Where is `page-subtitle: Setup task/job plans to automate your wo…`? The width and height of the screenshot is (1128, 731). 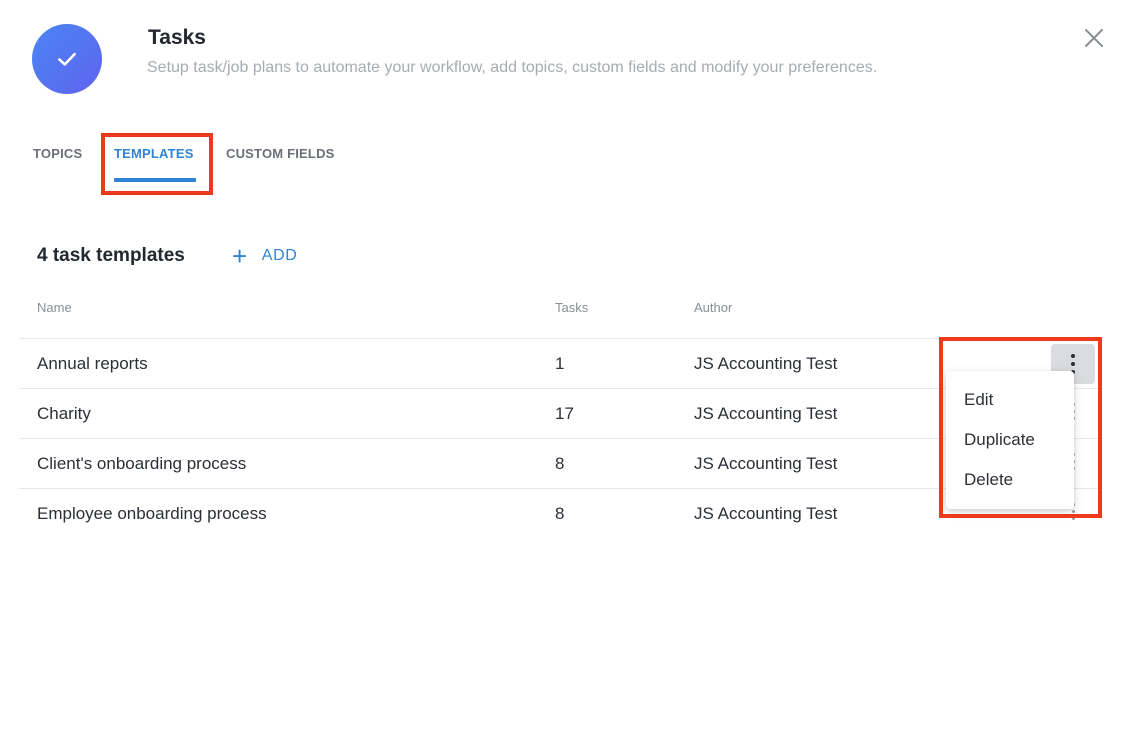
page-subtitle: Setup task/job plans to automate your wo… is located at coordinates (512, 67).